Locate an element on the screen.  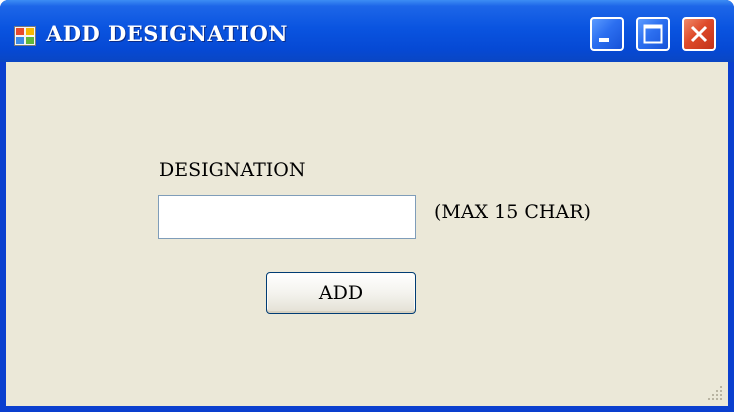
maximize-button is located at coordinates (653, 34).